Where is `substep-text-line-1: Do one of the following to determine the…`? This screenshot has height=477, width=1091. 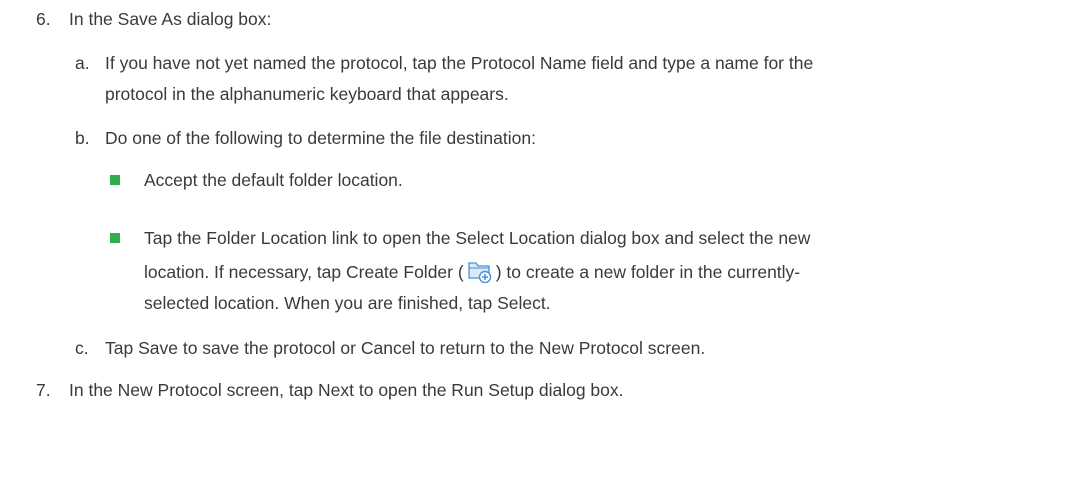 substep-text-line-1: Do one of the following to determine the… is located at coordinates (320, 138).